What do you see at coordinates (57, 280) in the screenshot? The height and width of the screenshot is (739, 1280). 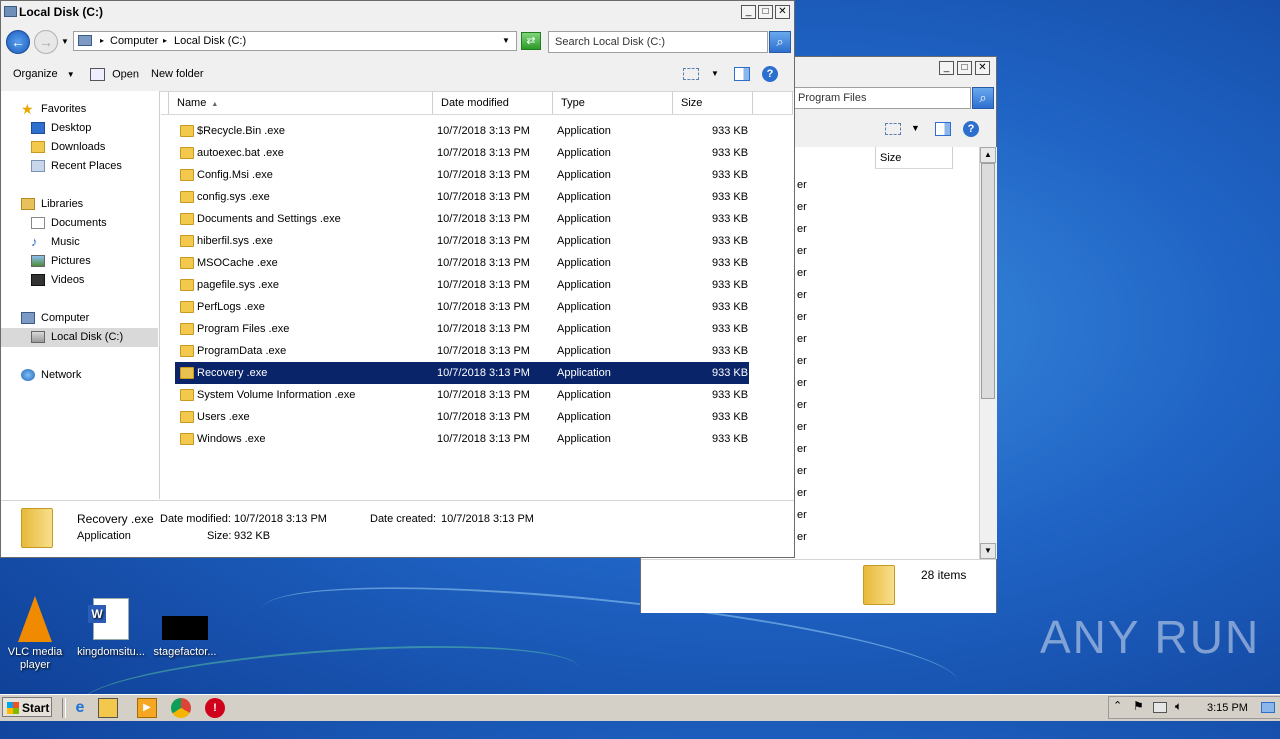 I see `nav-videos: Videos` at bounding box center [57, 280].